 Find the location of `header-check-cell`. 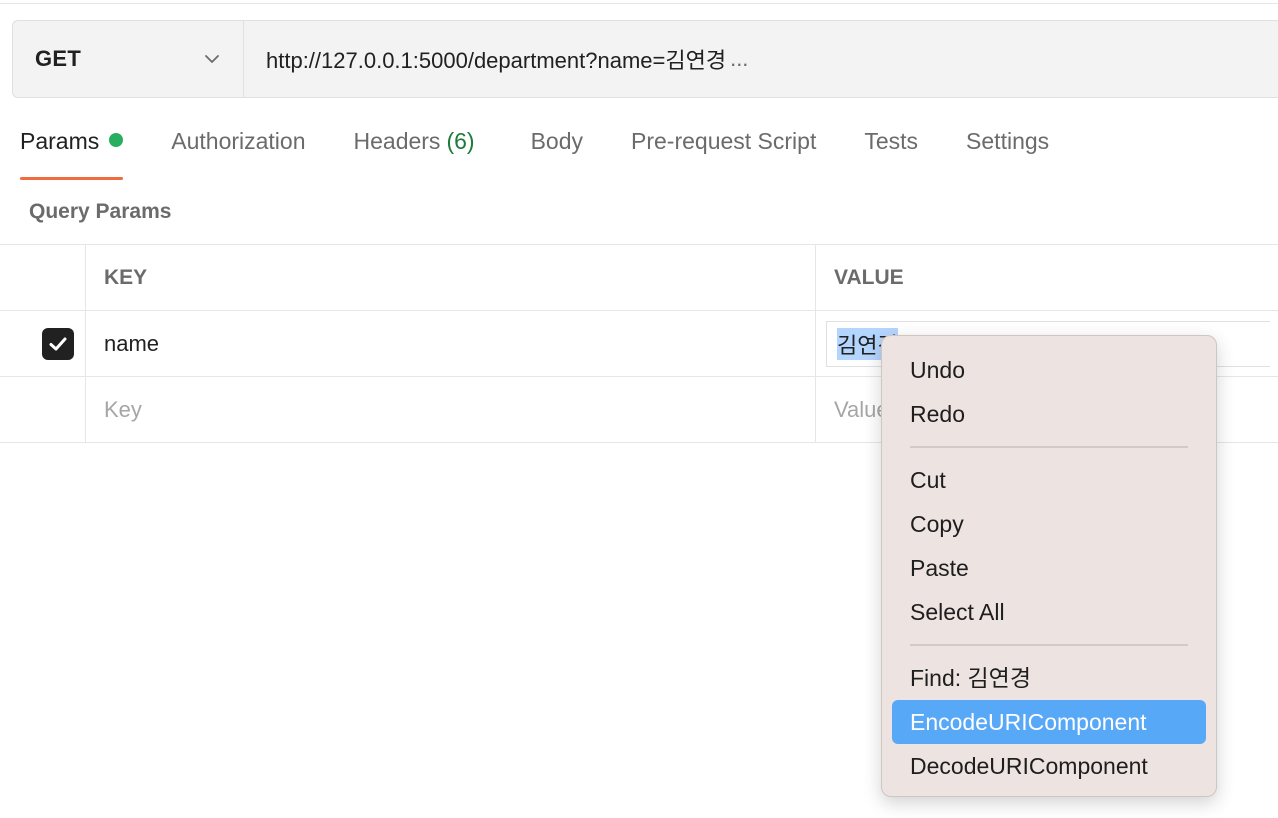

header-check-cell is located at coordinates (43, 277).